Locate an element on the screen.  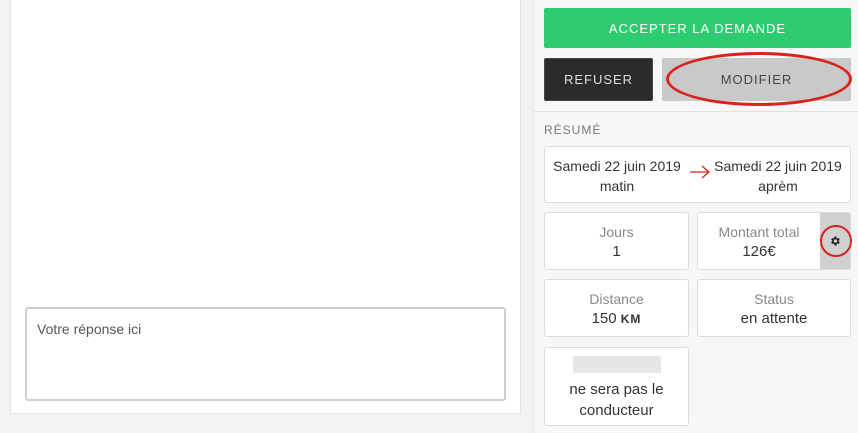
status-card: Status en attente is located at coordinates (774, 308).